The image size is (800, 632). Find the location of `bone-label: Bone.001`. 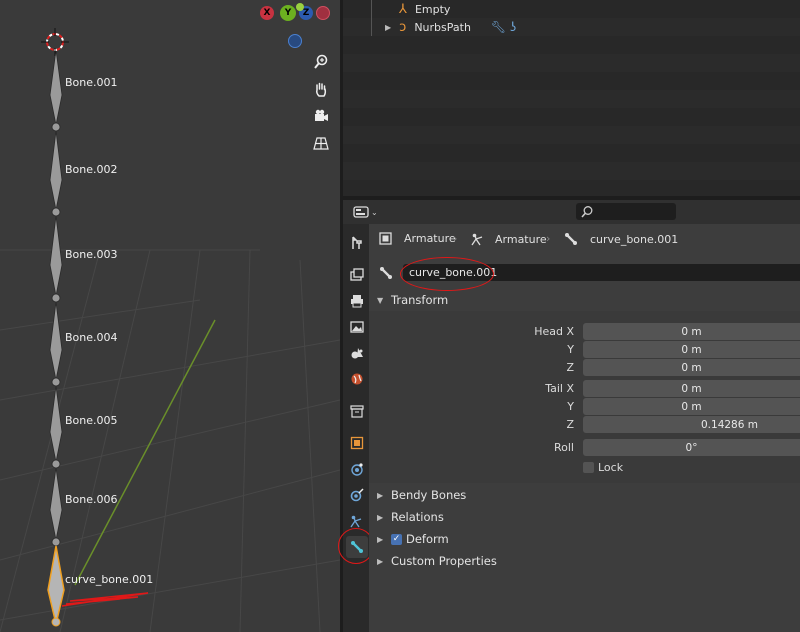

bone-label: Bone.001 is located at coordinates (91, 82).